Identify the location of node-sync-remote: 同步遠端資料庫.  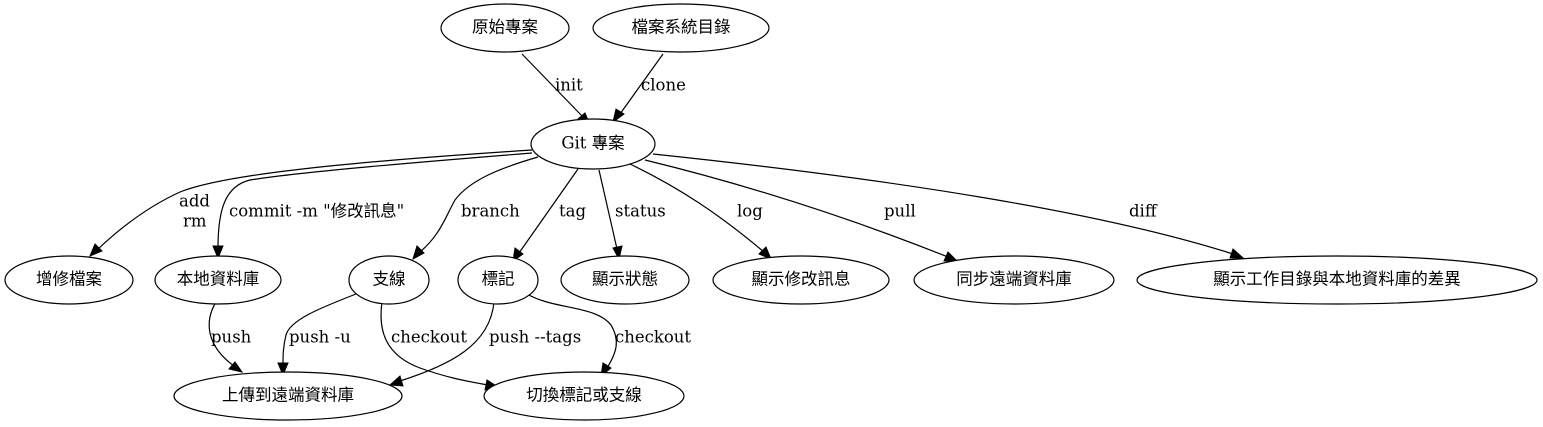
(1014, 280).